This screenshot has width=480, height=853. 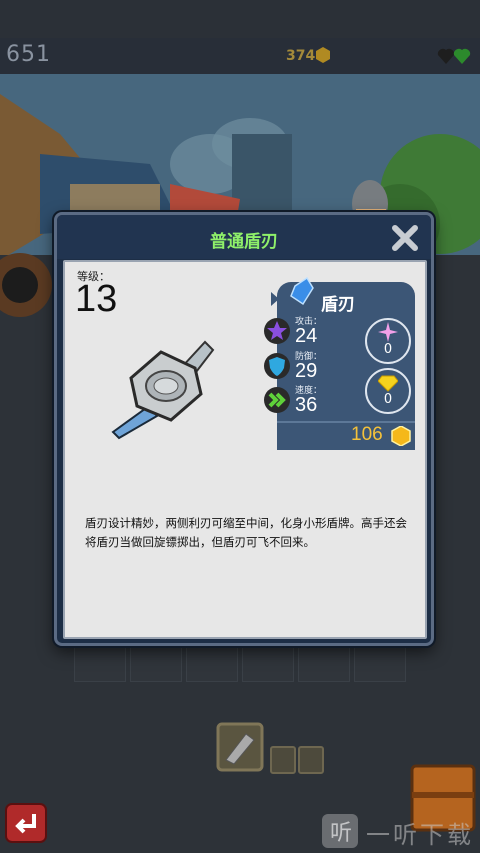 What do you see at coordinates (388, 383) in the screenshot?
I see `yellow-diamond-gem-icon` at bounding box center [388, 383].